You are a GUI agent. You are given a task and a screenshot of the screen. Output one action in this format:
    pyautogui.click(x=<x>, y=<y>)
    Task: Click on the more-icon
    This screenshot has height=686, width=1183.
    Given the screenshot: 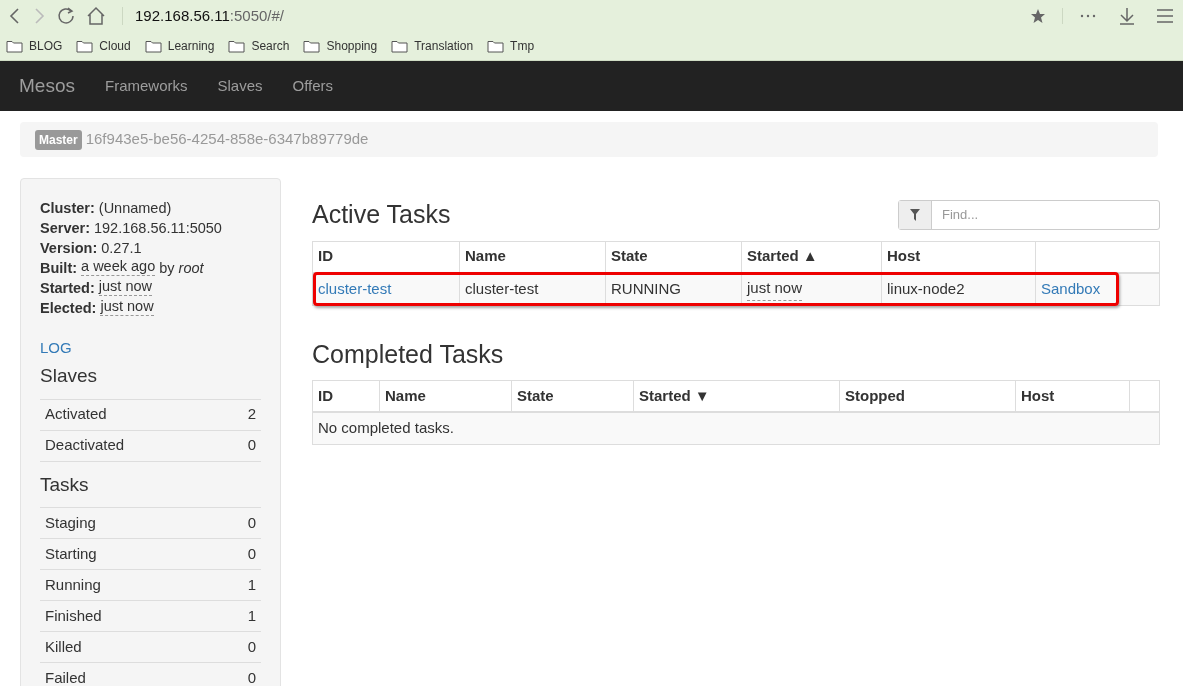 What is the action you would take?
    pyautogui.click(x=1088, y=16)
    